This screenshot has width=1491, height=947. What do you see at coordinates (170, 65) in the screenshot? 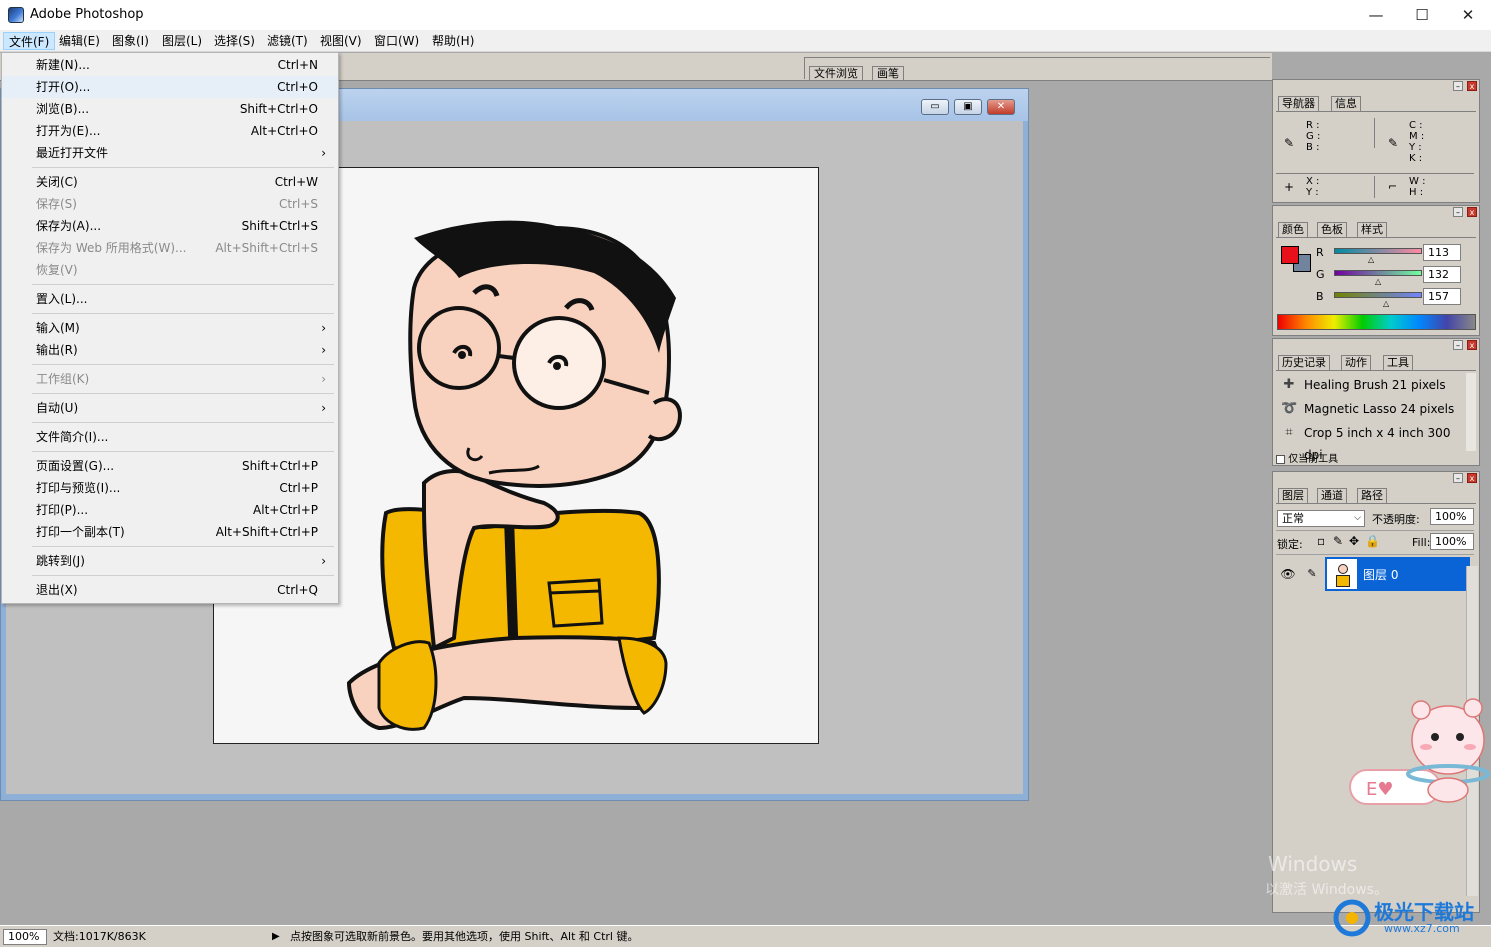
I see `menu-new: 新建(N)... Ctrl+N` at bounding box center [170, 65].